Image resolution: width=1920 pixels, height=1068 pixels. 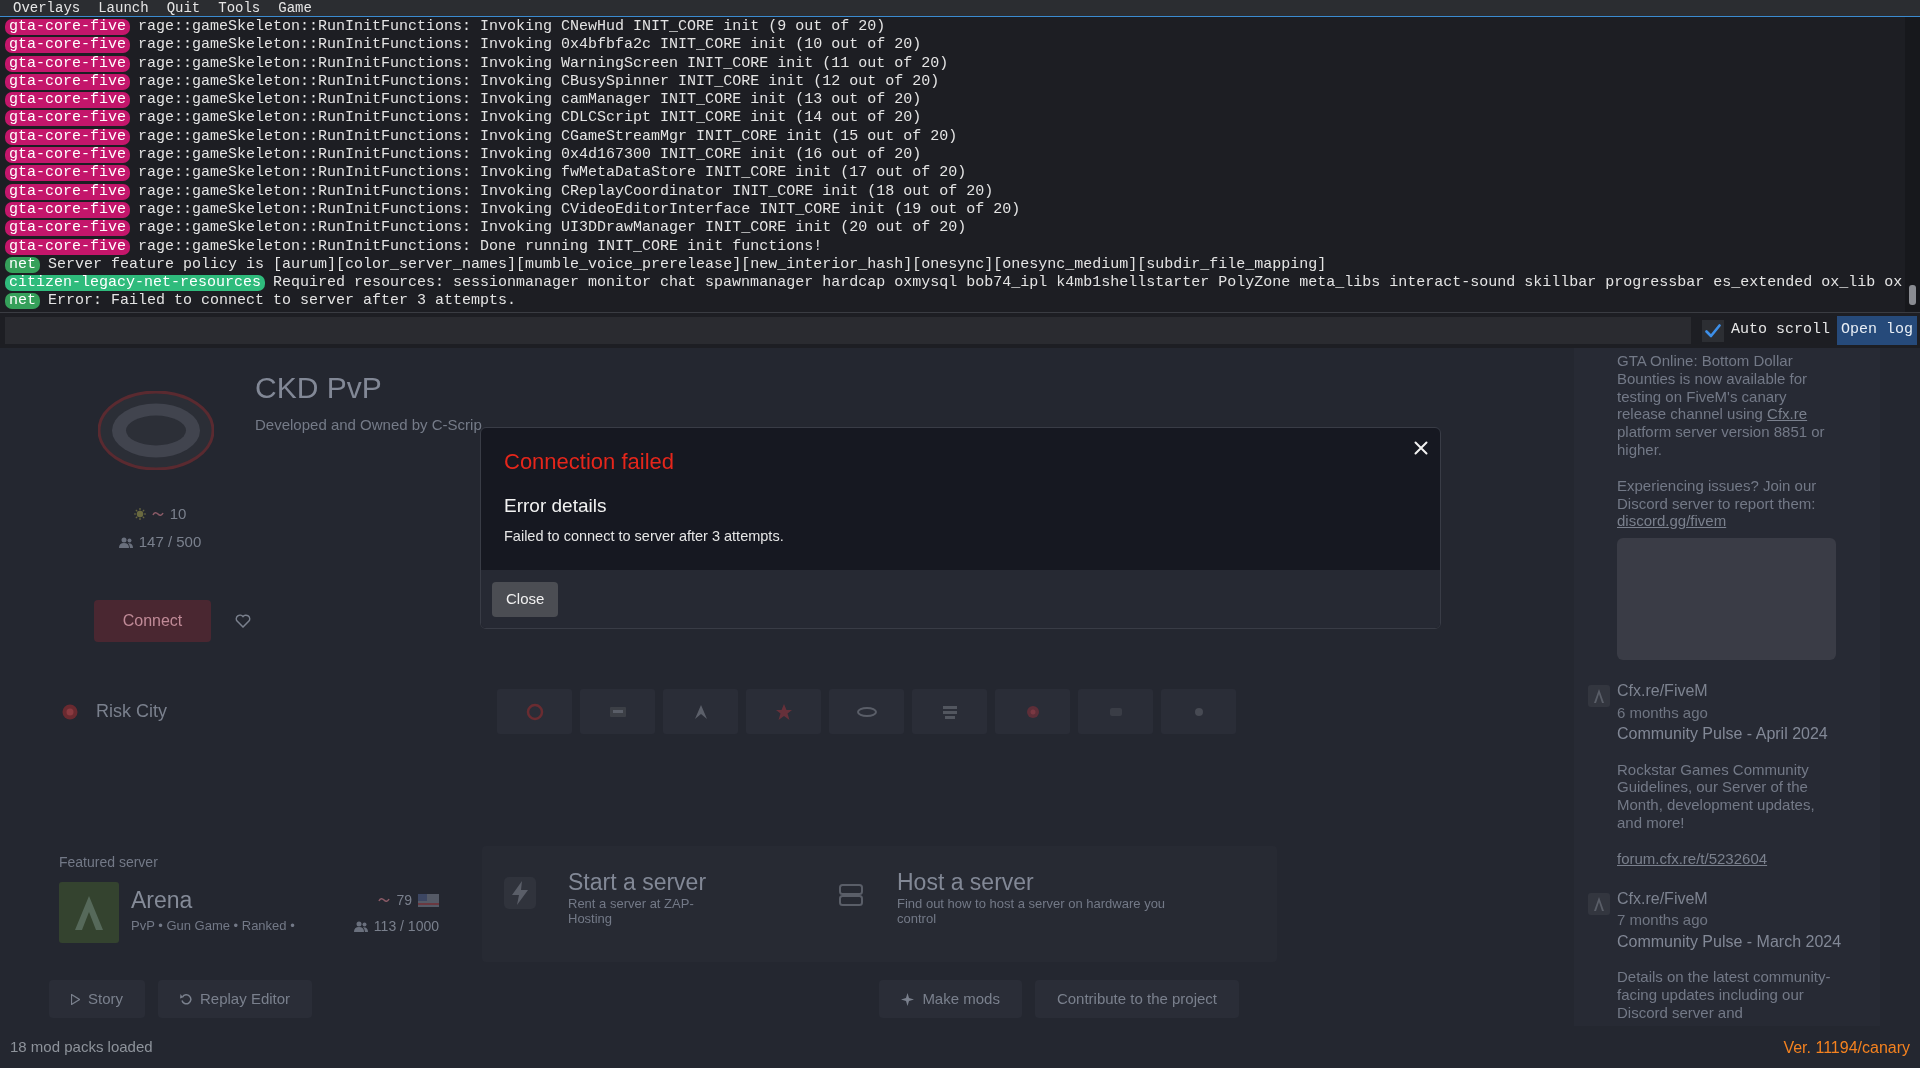 What do you see at coordinates (480, 246) in the screenshot?
I see `log-message: rage::gameSkeleton::RunInitFunctions: Done running INIT_CORE init functions!` at bounding box center [480, 246].